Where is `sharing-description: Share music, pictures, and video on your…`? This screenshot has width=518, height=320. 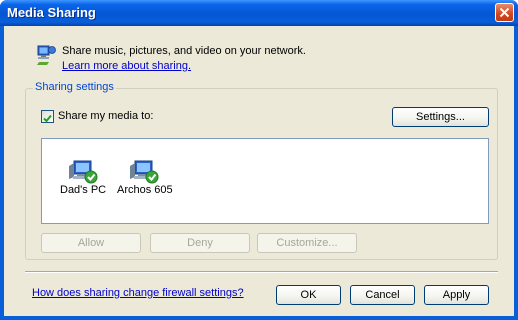 sharing-description: Share music, pictures, and video on your… is located at coordinates (184, 51).